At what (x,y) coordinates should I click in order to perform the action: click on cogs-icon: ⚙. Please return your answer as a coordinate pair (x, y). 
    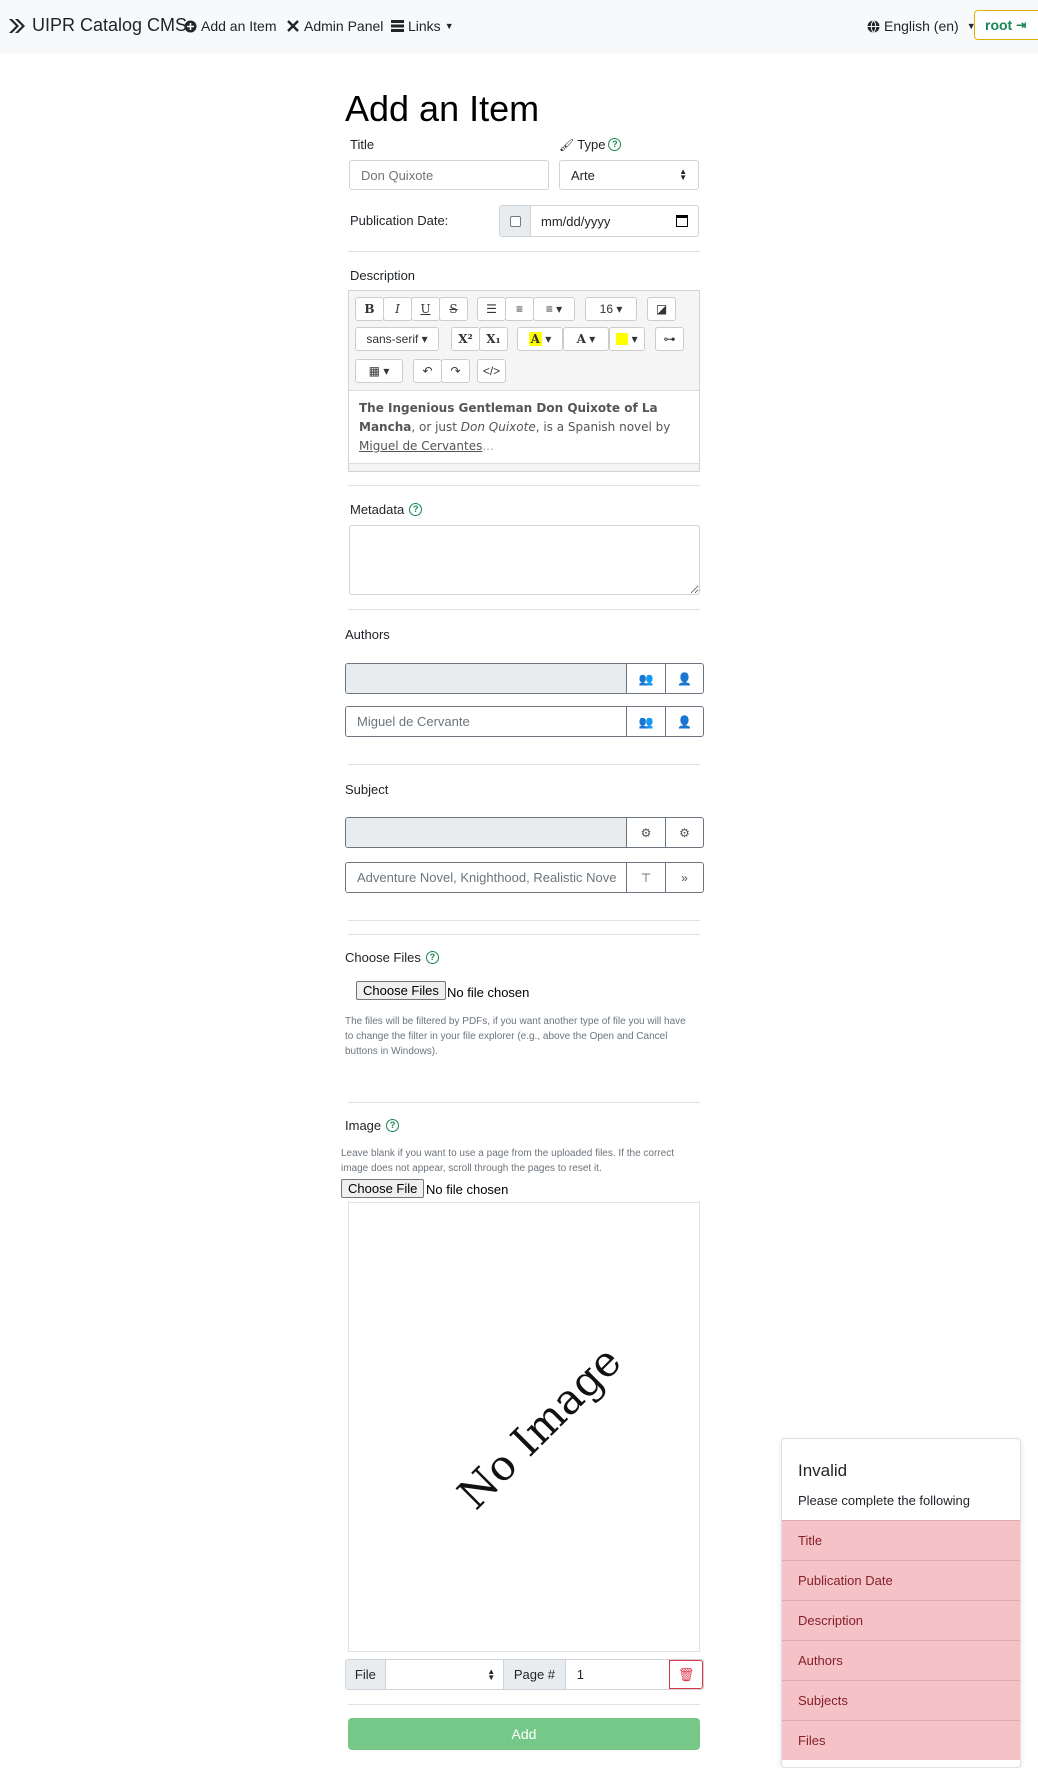
    Looking at the image, I should click on (646, 832).